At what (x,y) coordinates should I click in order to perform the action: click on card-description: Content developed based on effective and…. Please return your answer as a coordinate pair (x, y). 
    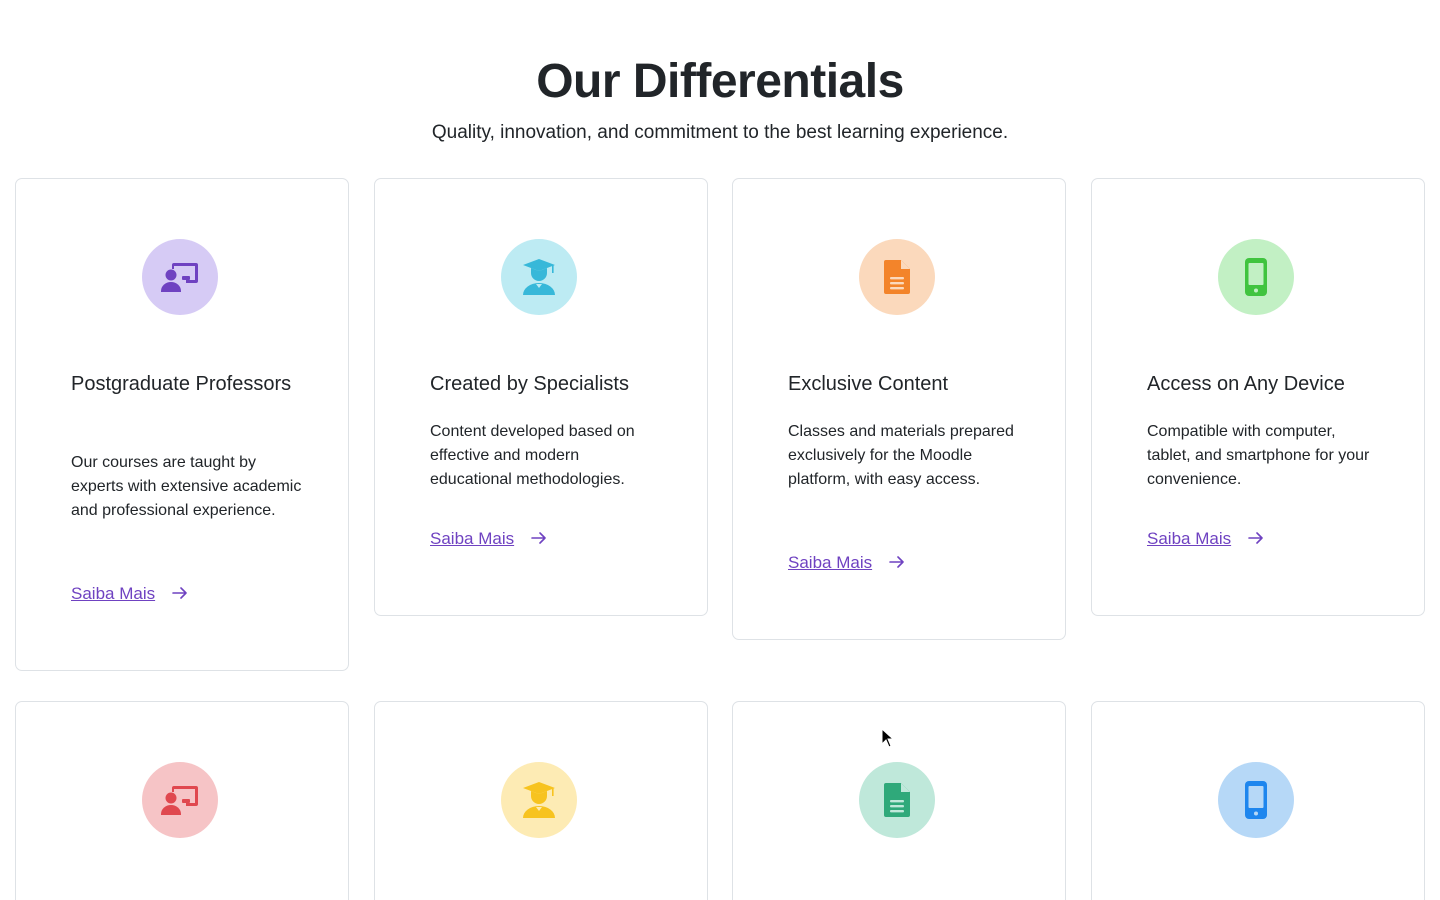
    Looking at the image, I should click on (532, 455).